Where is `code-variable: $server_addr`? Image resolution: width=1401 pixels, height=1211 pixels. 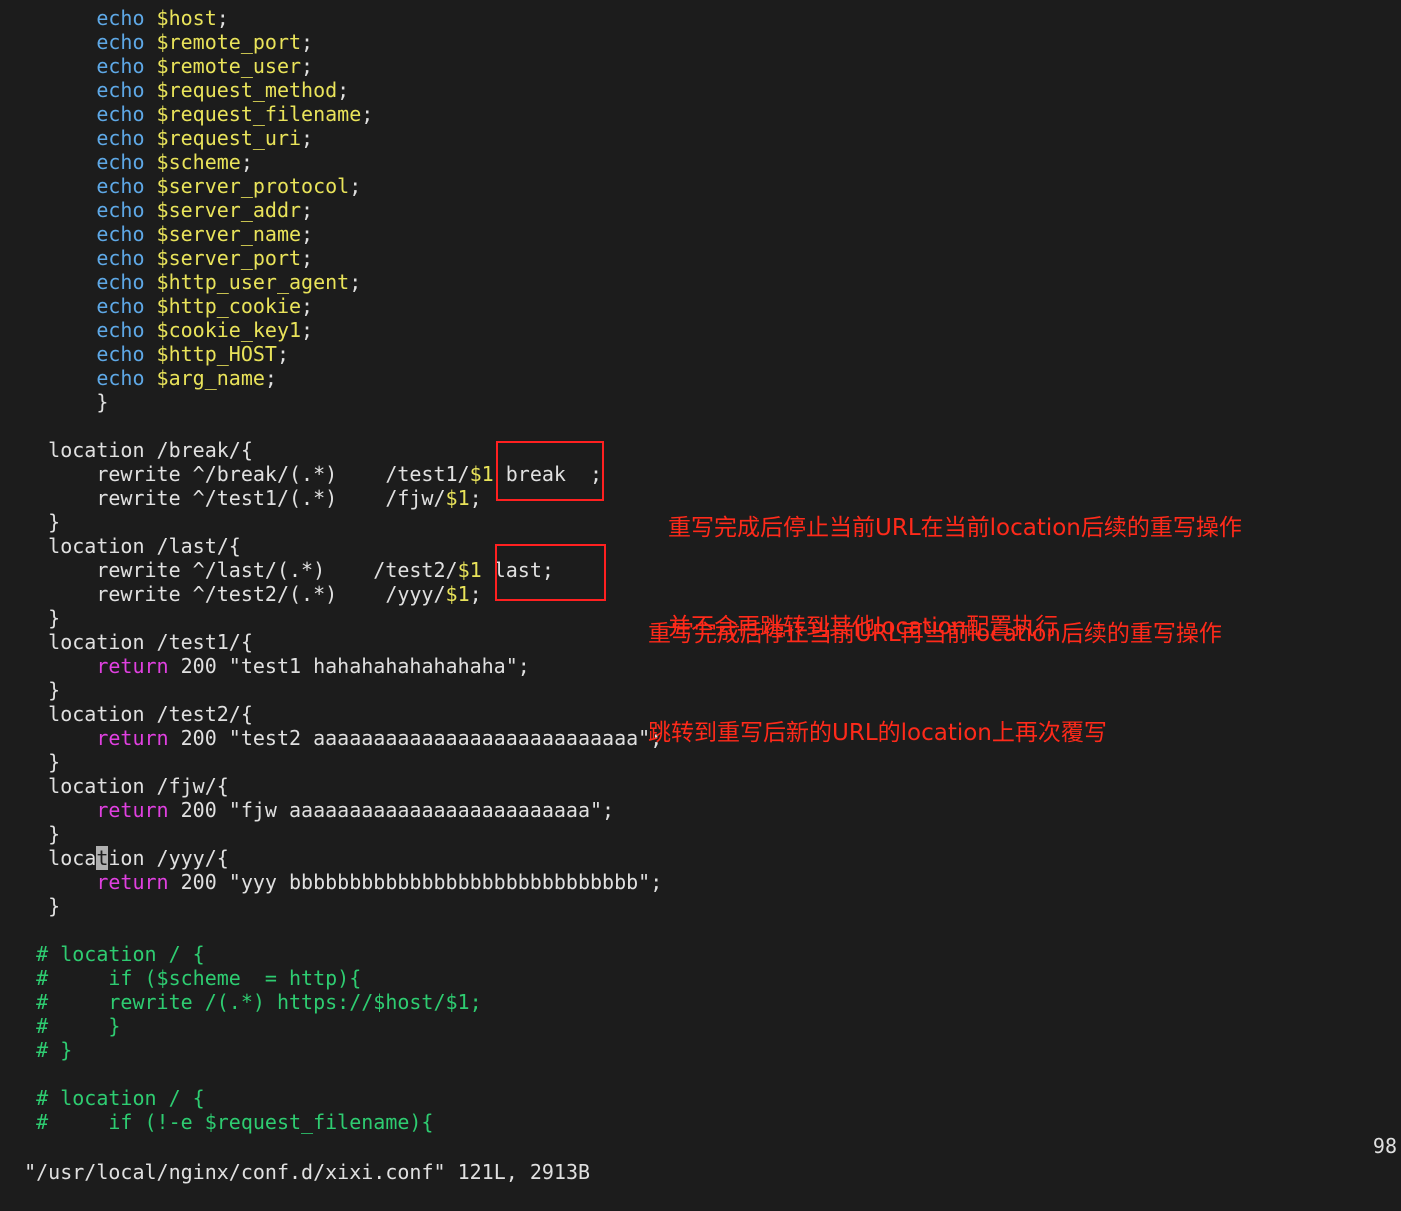
code-variable: $server_addr is located at coordinates (229, 210).